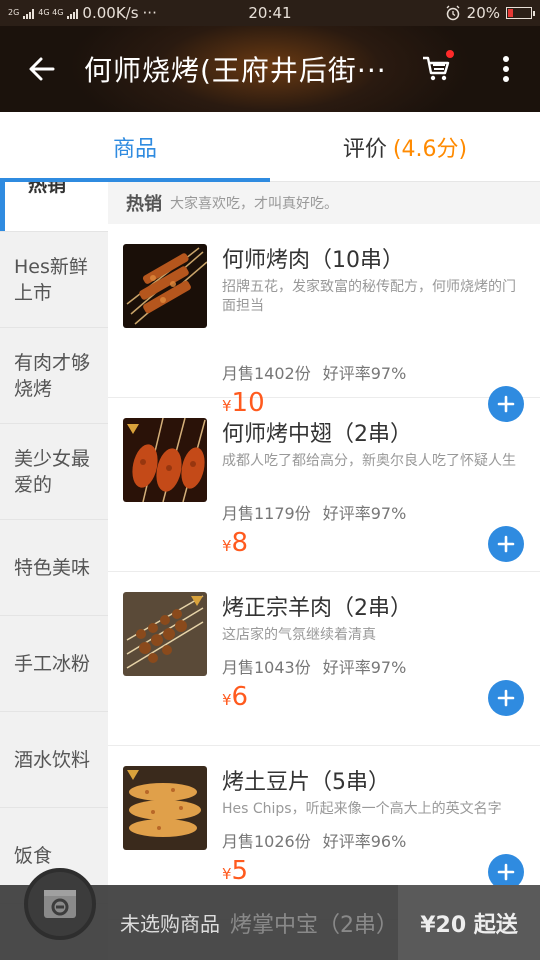 Image resolution: width=540 pixels, height=960 pixels. Describe the element at coordinates (364, 841) in the screenshot. I see `positive-rate: 好评率96%` at that location.